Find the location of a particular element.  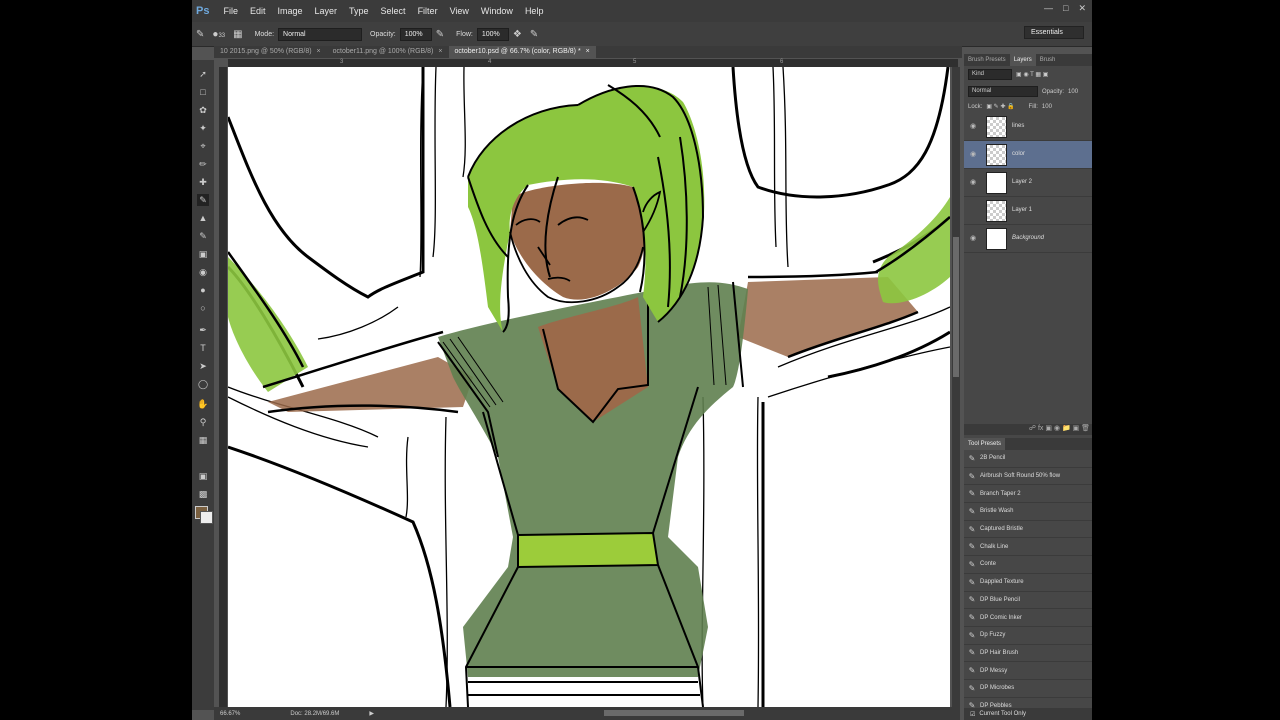

quick-select-tool-icon: ✦ is located at coordinates (203, 128).